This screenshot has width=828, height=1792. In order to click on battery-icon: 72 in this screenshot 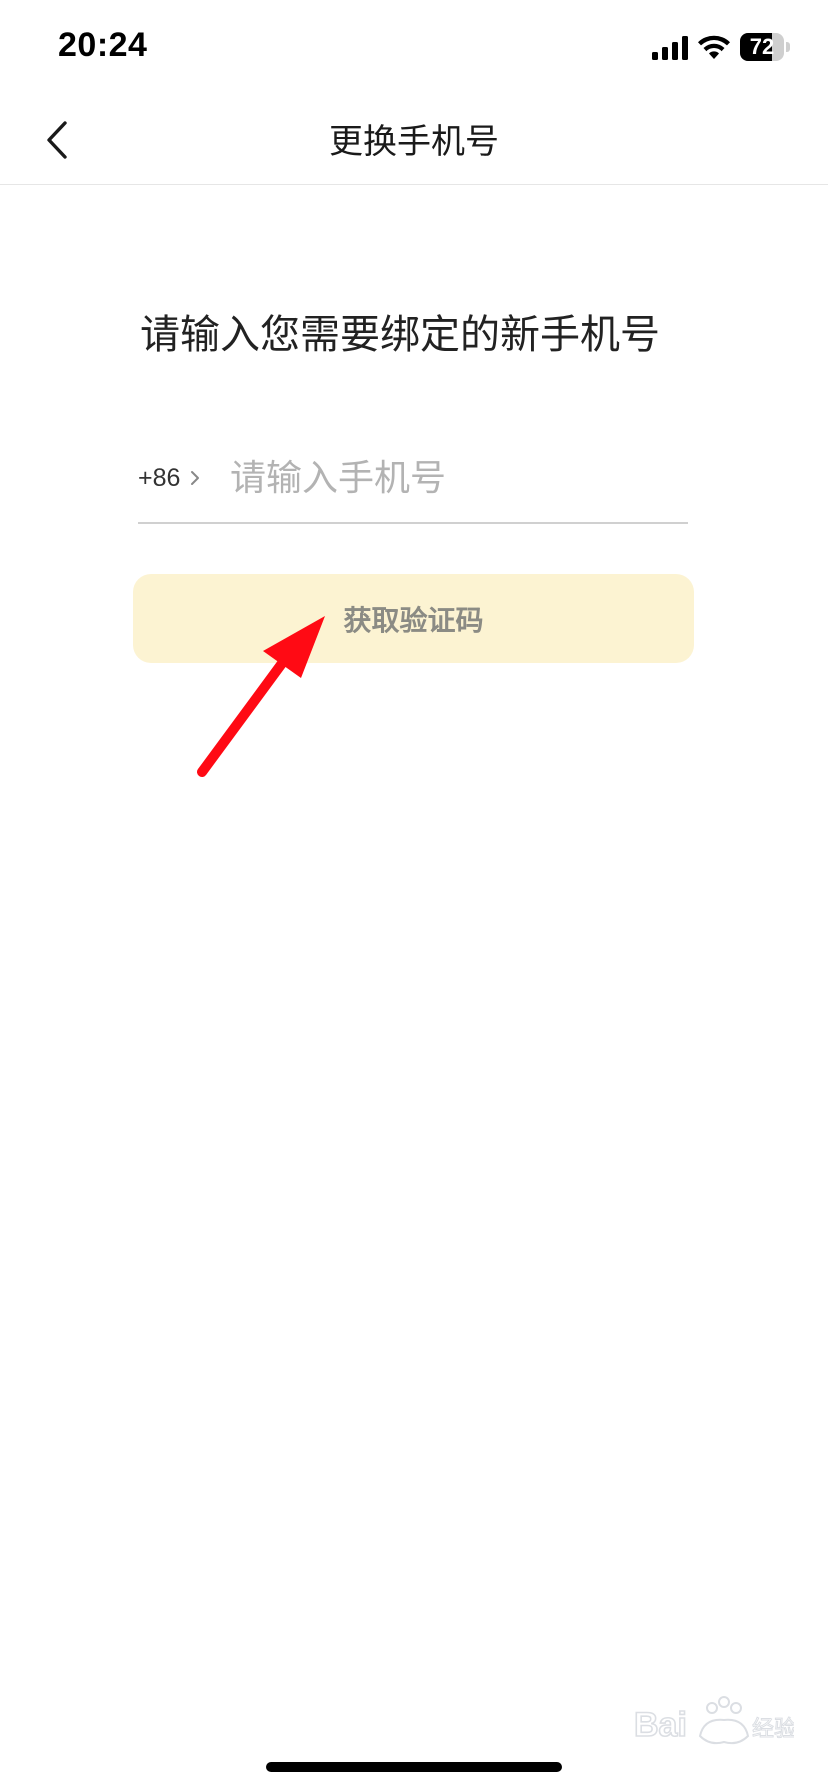, I will do `click(765, 47)`.